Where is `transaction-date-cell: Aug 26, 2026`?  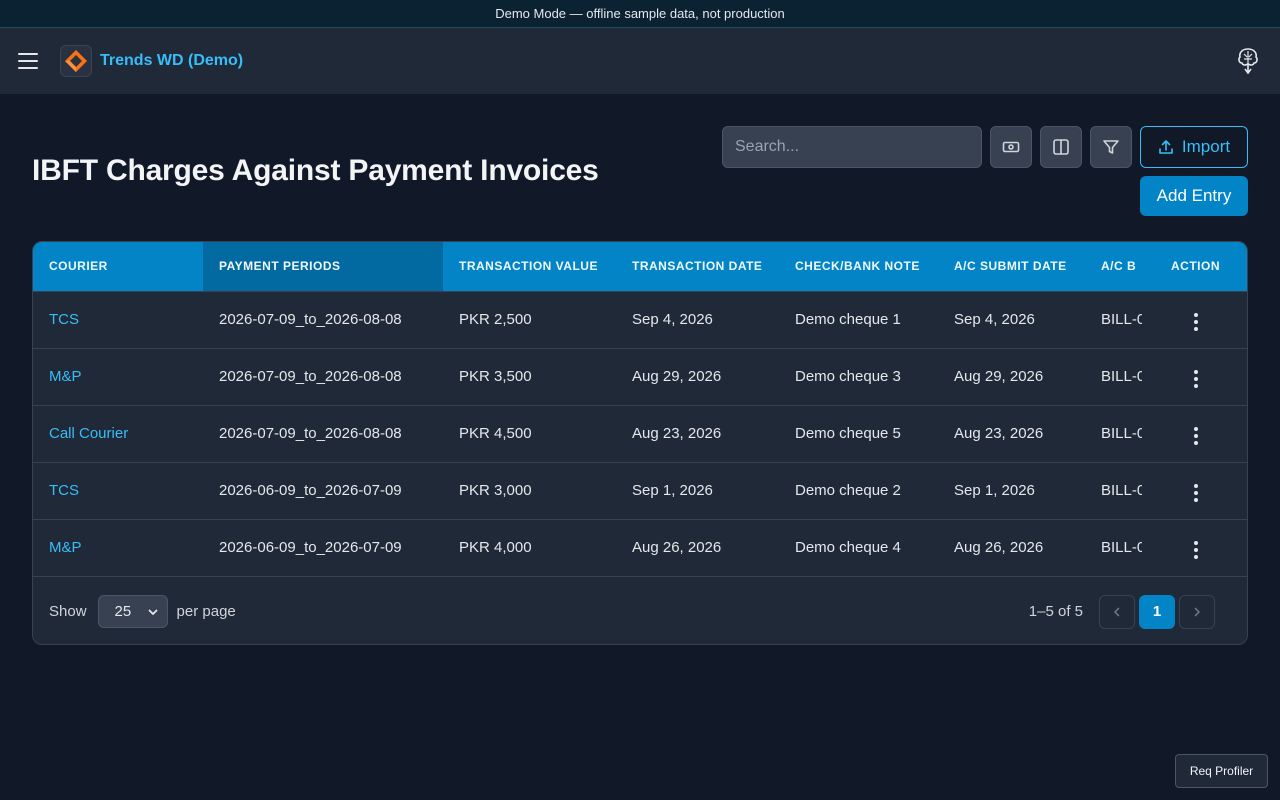
transaction-date-cell: Aug 26, 2026 is located at coordinates (677, 548).